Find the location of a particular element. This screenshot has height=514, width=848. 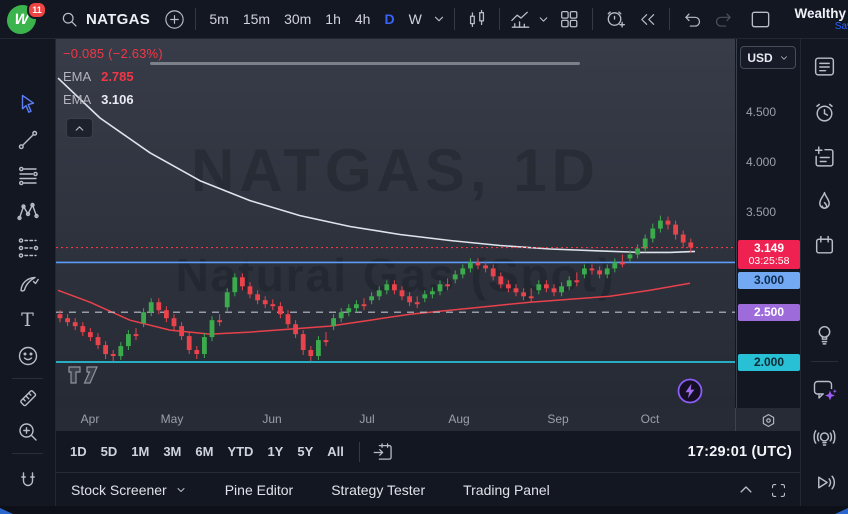

forecast-icon is located at coordinates (28, 247).